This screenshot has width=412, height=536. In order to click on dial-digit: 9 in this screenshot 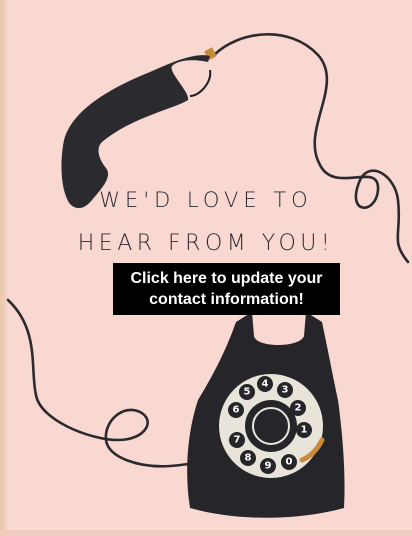, I will do `click(268, 466)`.